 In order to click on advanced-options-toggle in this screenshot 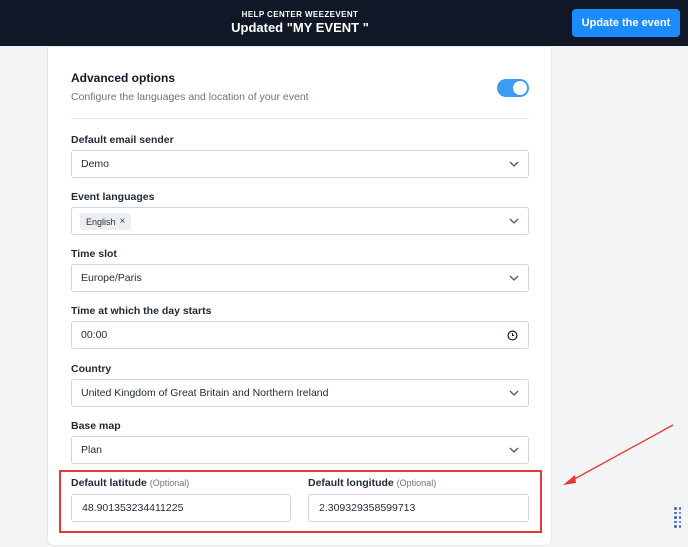, I will do `click(513, 88)`.